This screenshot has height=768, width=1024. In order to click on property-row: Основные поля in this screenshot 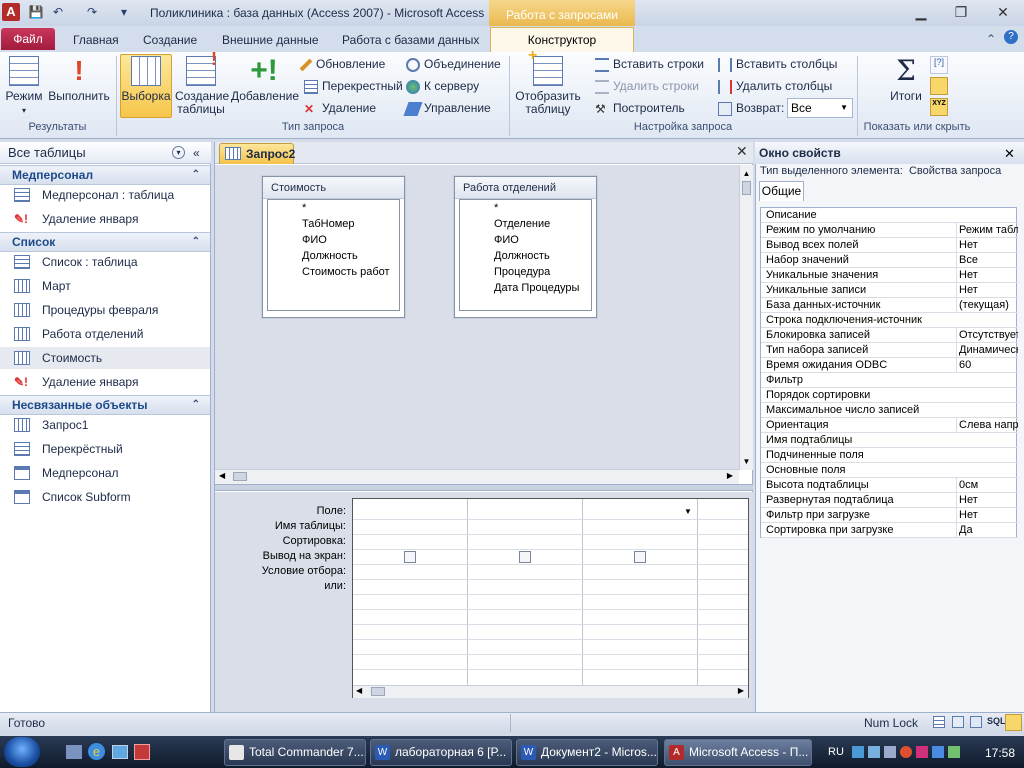, I will do `click(889, 470)`.